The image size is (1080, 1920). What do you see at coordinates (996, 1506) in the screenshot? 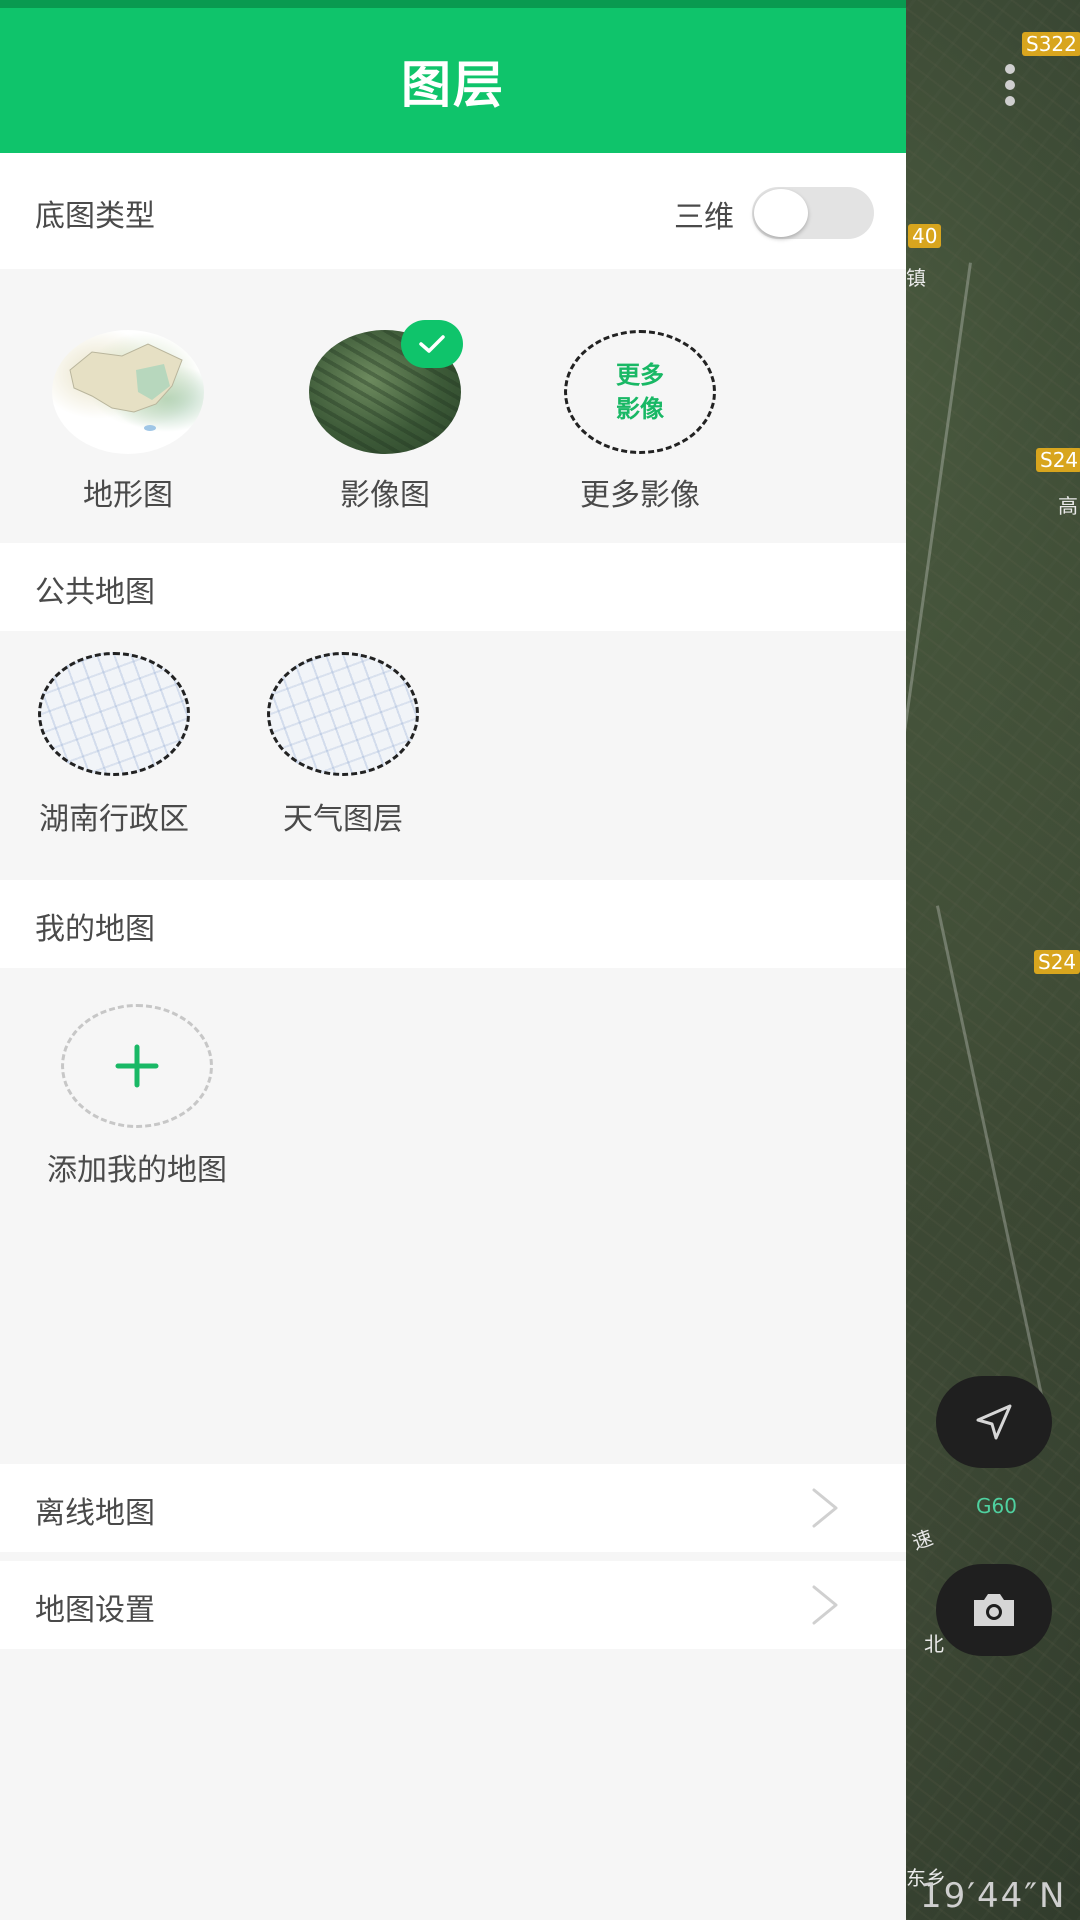
I see `road-label-g60: G60` at bounding box center [996, 1506].